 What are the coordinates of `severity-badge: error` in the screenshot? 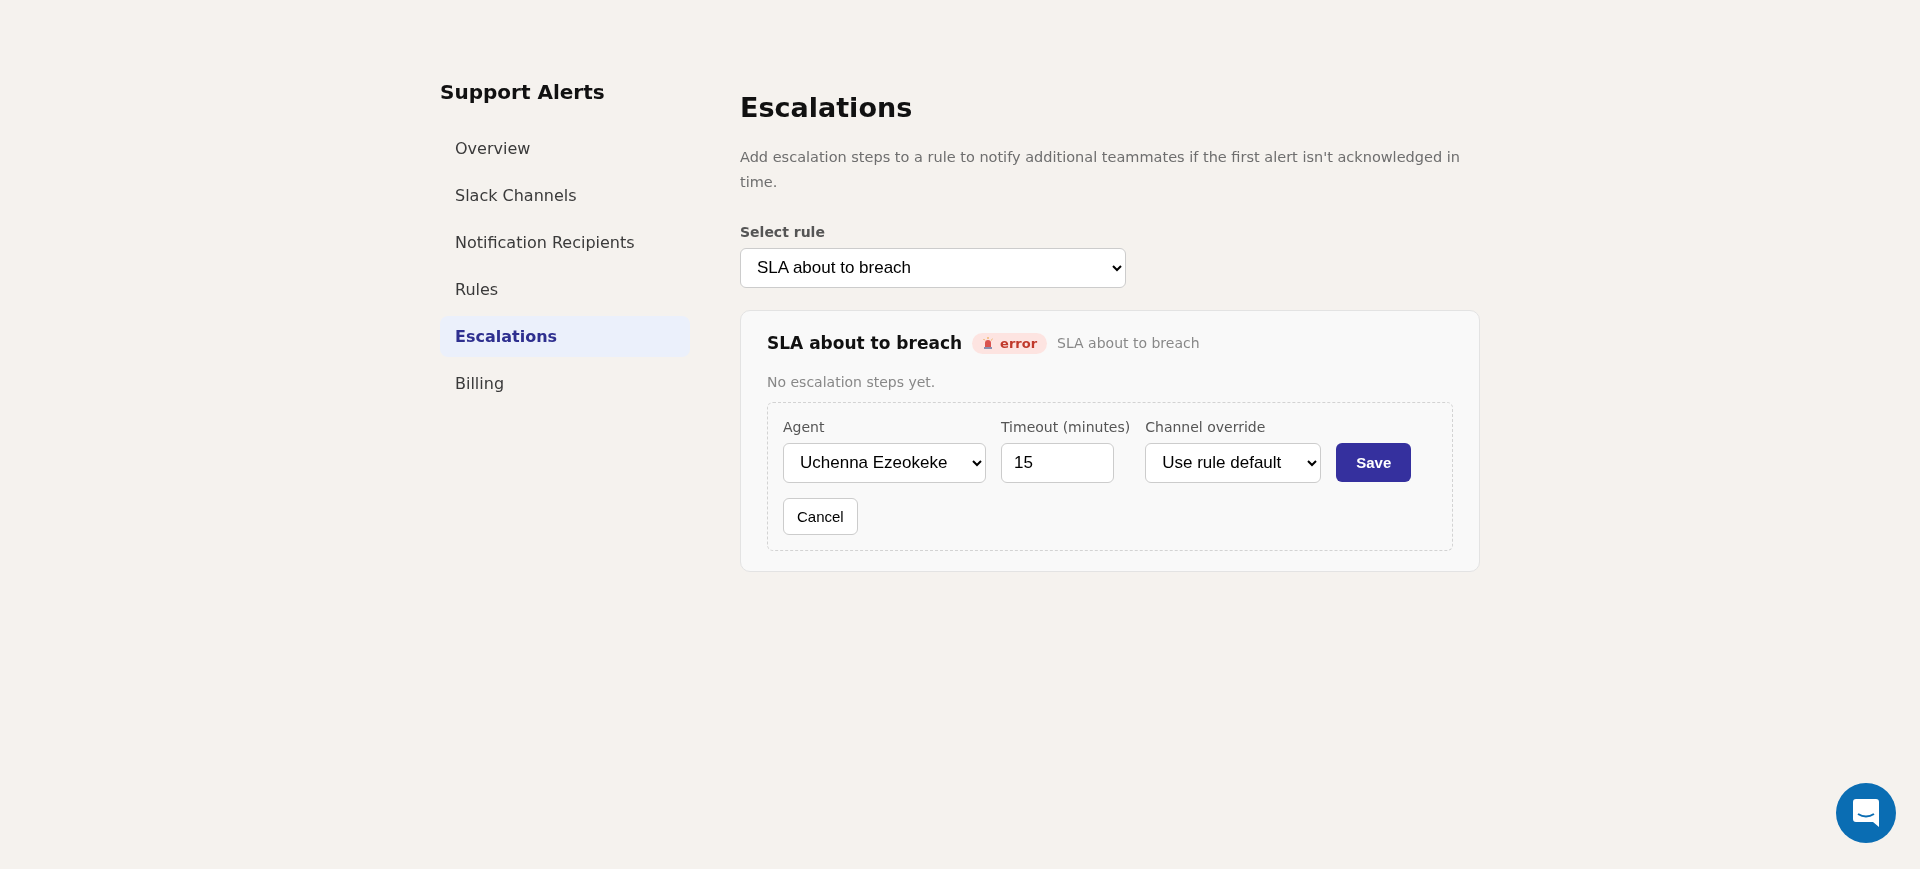 It's located at (1010, 343).